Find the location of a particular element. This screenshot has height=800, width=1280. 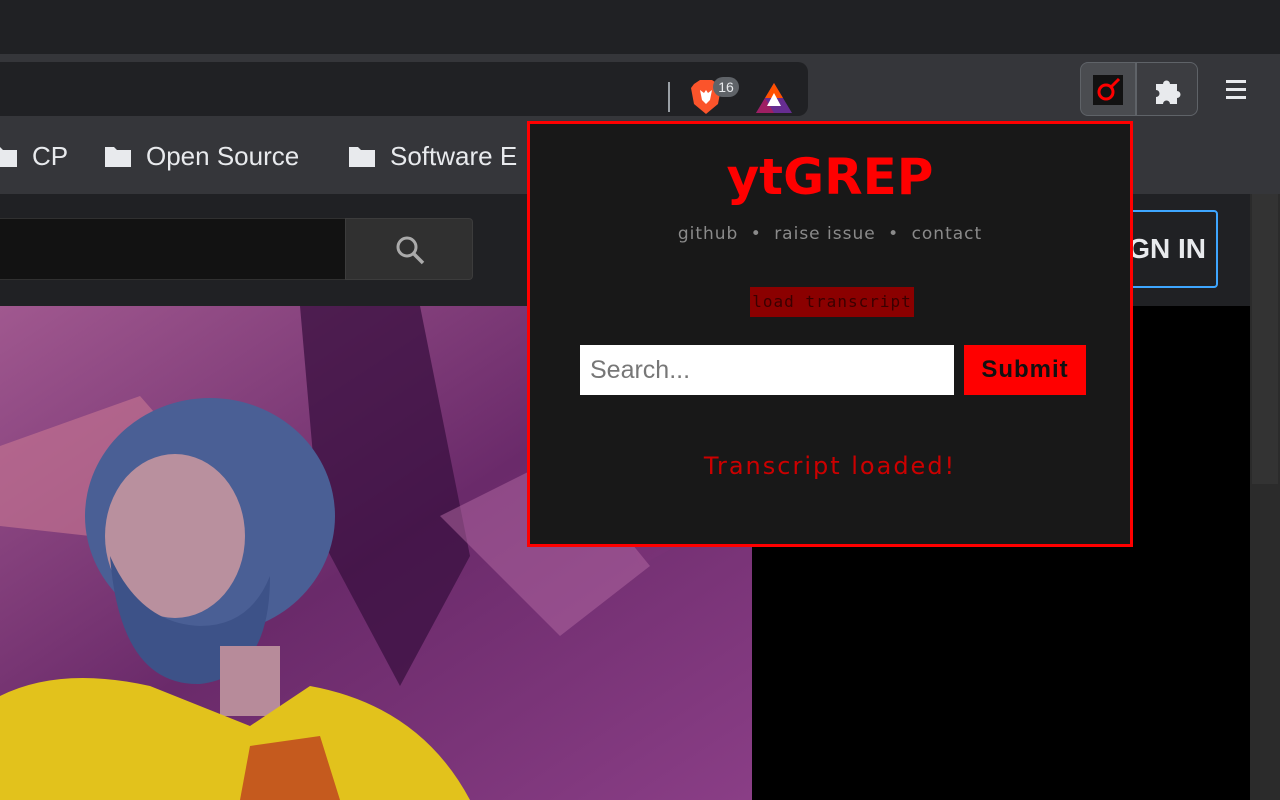

extensions-button is located at coordinates (1167, 89).